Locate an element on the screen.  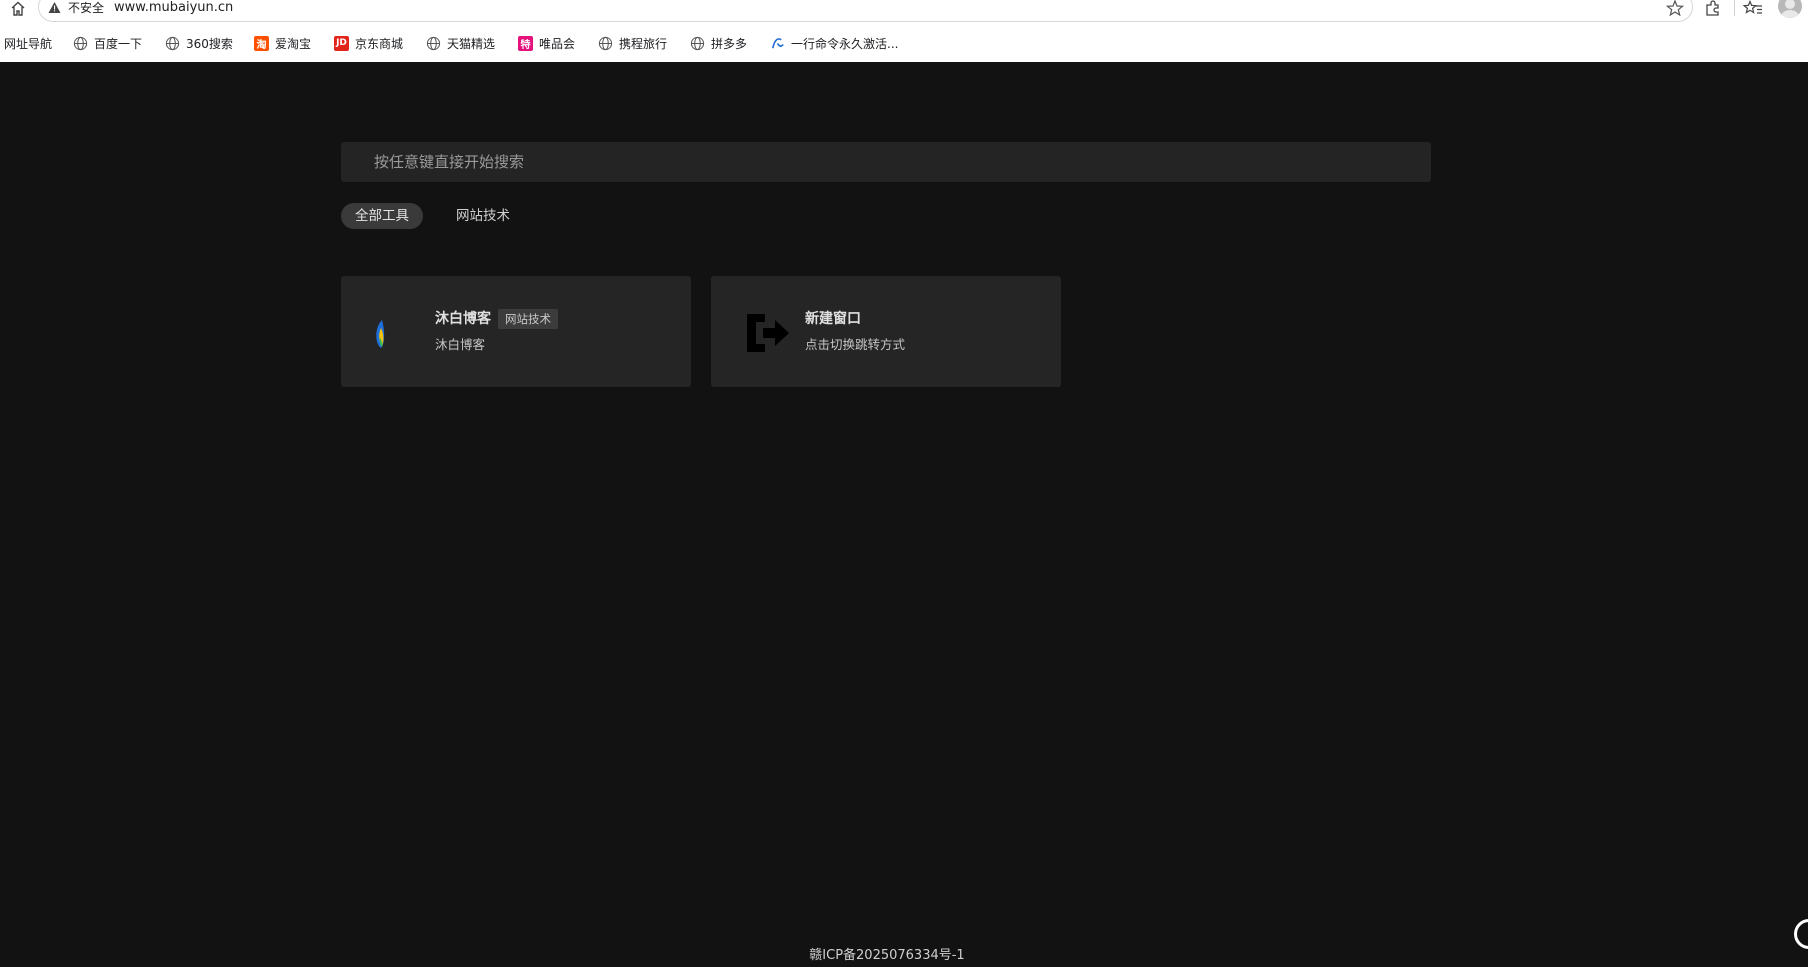
home-button is located at coordinates (18, 8).